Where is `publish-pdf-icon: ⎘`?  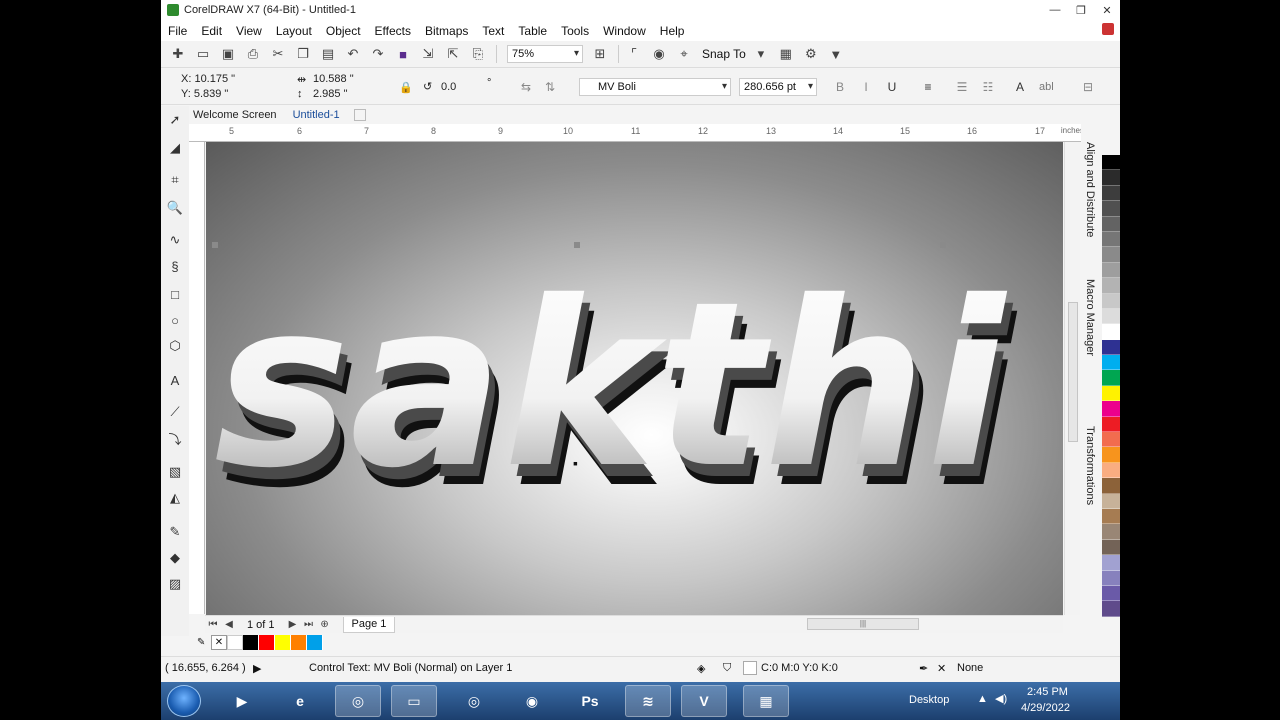
publish-pdf-icon: ⎘ is located at coordinates (478, 54).